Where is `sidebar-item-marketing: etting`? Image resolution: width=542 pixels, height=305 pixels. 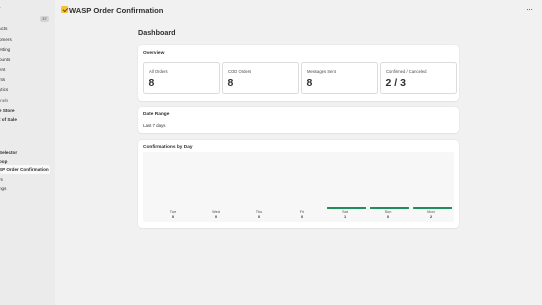
sidebar-item-marketing: etting is located at coordinates (27, 49).